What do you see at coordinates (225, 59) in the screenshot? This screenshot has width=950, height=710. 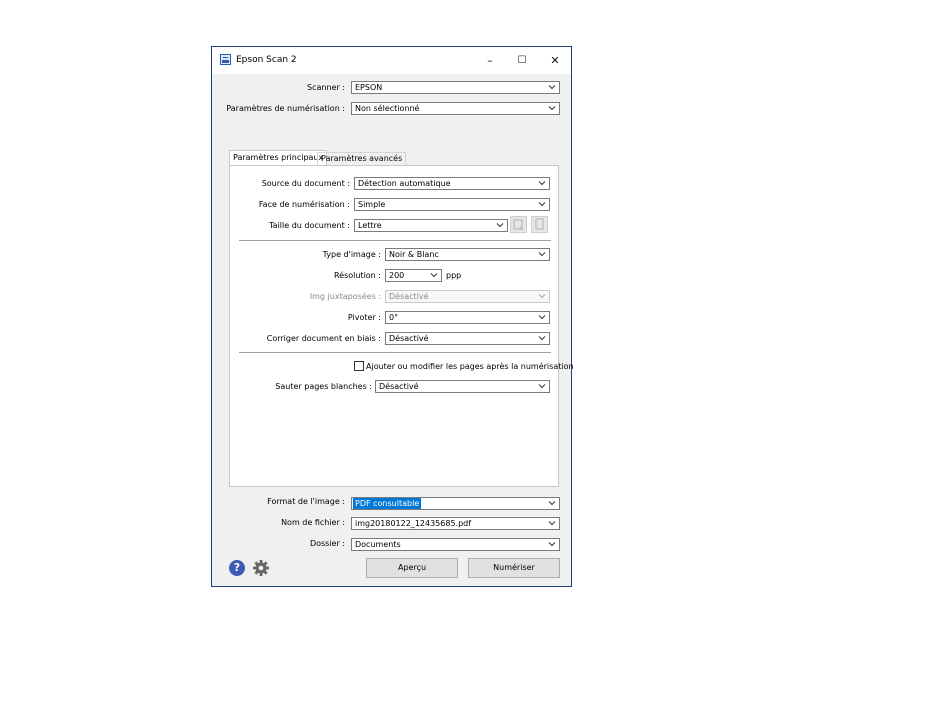 I see `app-scanner-icon` at bounding box center [225, 59].